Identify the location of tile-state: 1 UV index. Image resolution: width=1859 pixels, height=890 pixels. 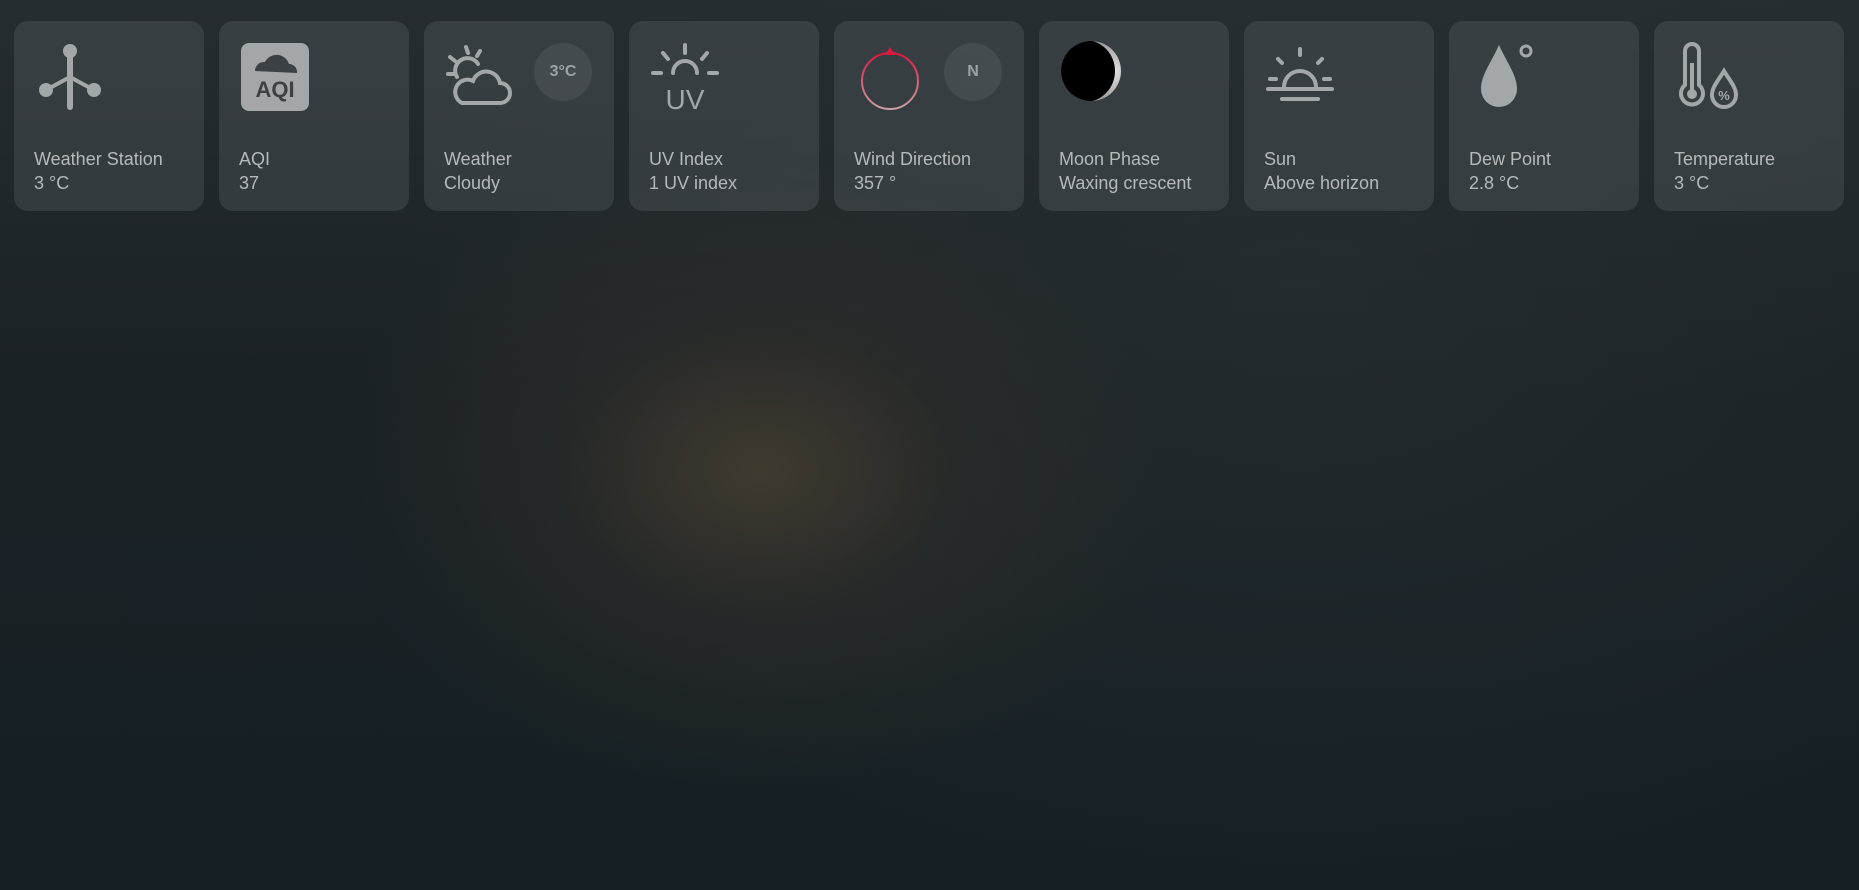
(693, 183).